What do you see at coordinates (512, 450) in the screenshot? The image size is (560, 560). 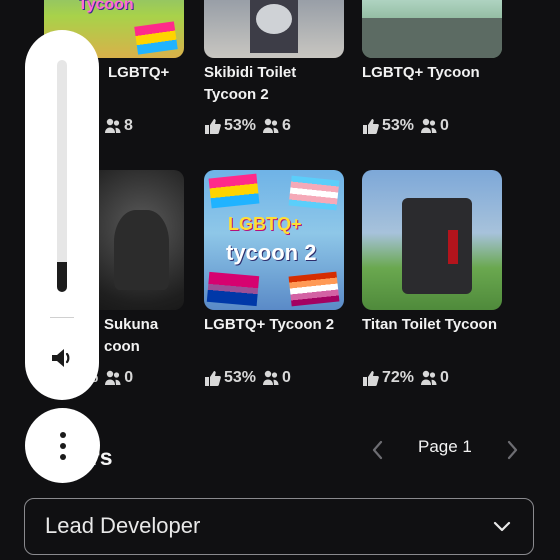 I see `pager-next-button` at bounding box center [512, 450].